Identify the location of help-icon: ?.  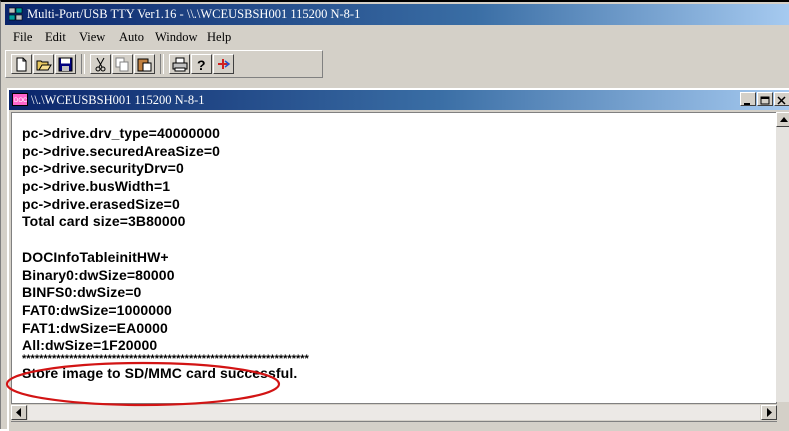
(201, 64).